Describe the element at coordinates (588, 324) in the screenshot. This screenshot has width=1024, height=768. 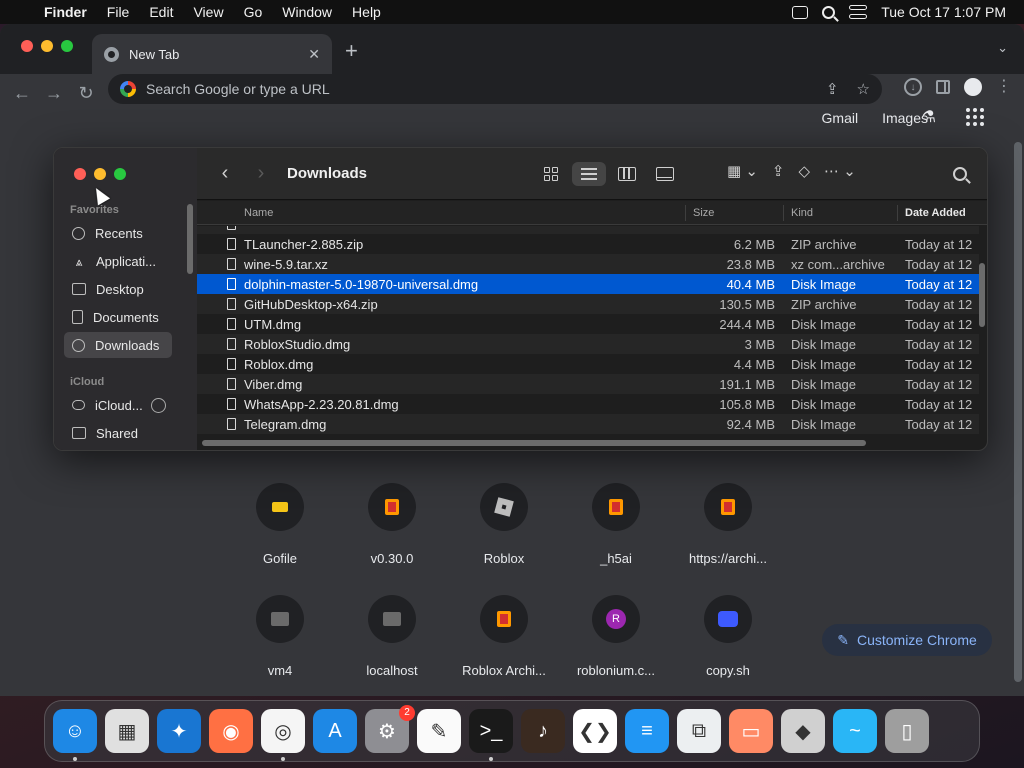
I see `table-row: UTM.dmg 244.4 MB Disk Image Today at 12` at that location.